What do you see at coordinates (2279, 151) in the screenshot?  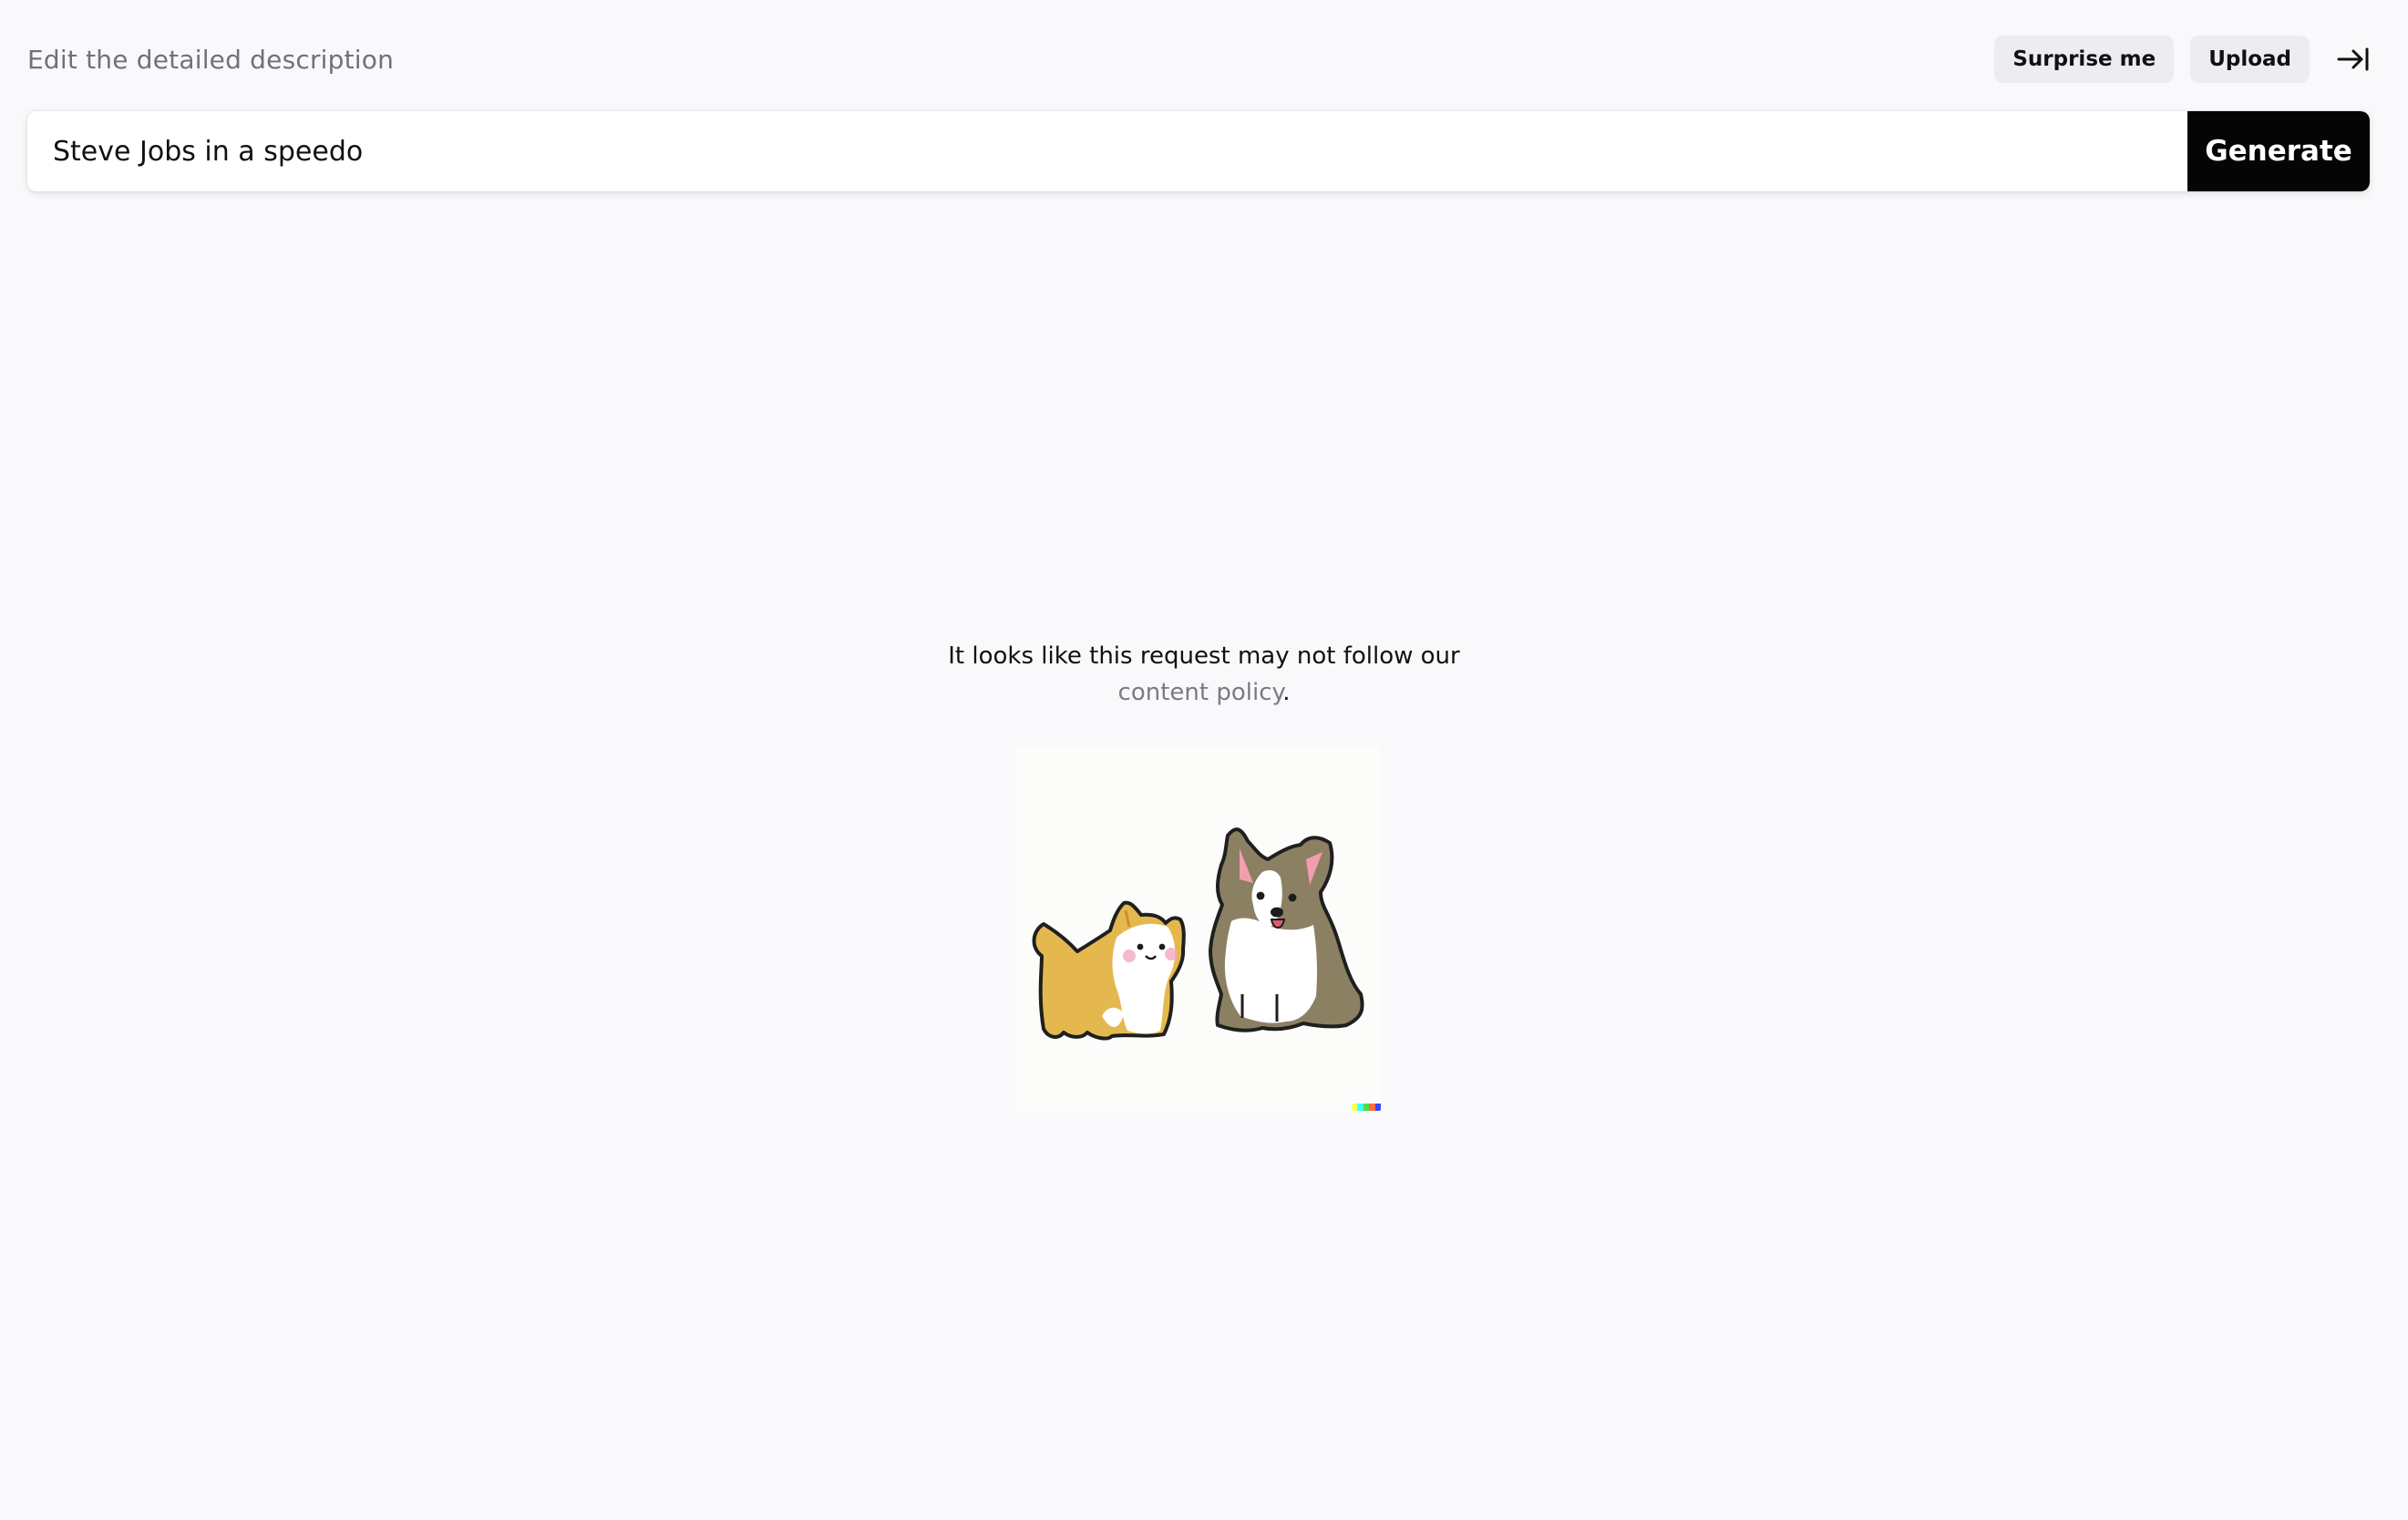 I see `generate-button: Generate` at bounding box center [2279, 151].